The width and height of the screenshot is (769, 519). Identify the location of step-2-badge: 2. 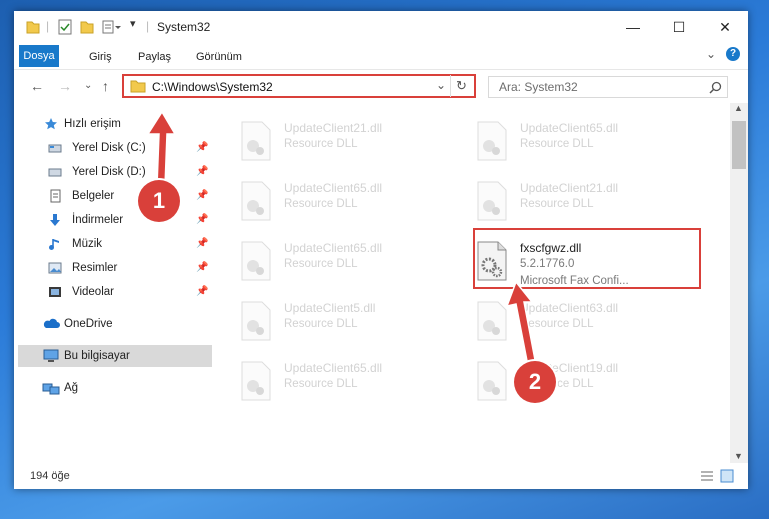
(535, 382).